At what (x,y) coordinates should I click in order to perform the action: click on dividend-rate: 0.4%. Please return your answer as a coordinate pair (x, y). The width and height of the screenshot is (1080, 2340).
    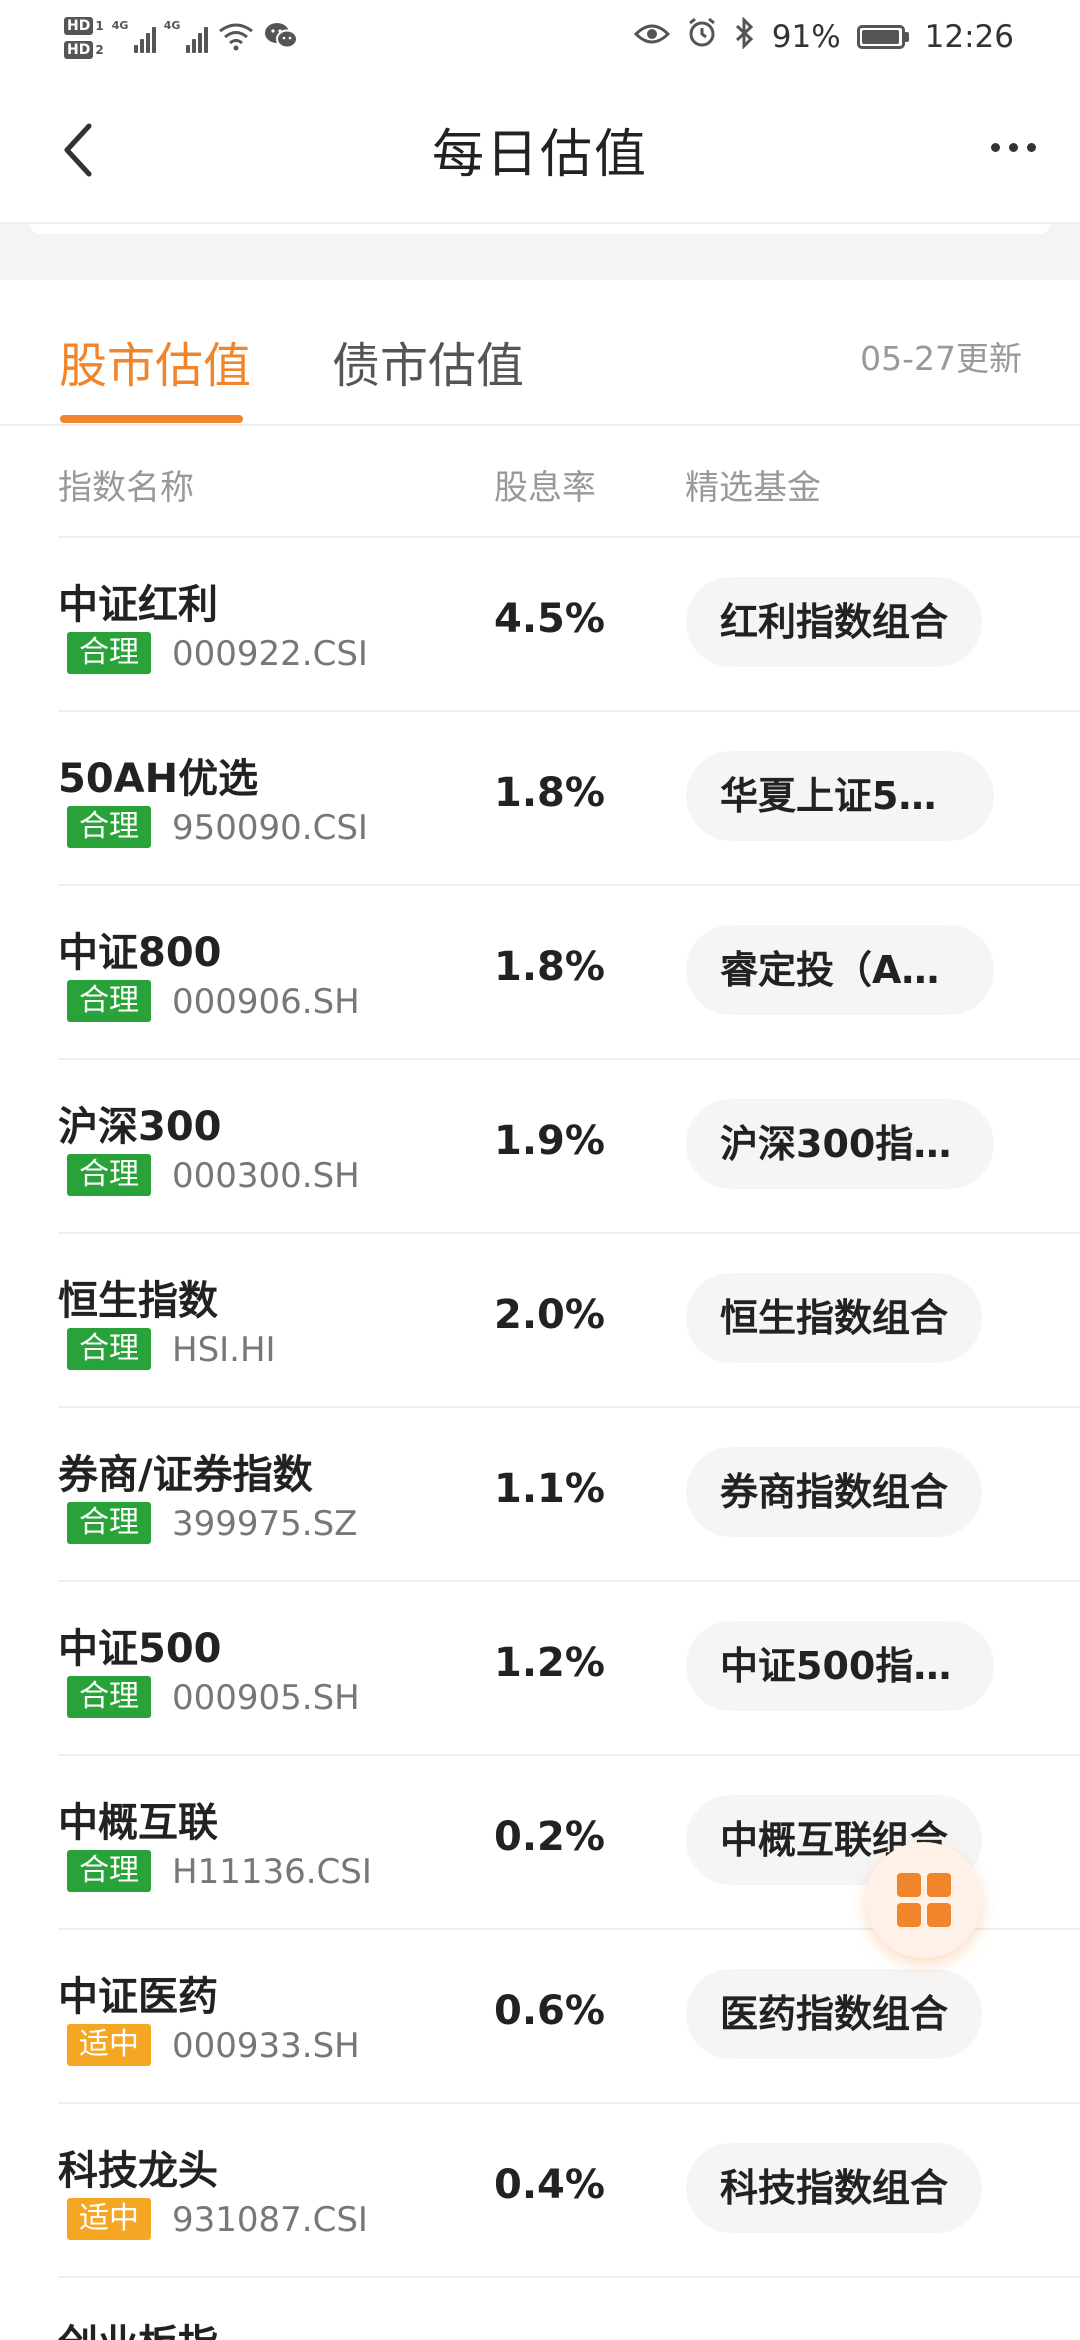
    Looking at the image, I should click on (549, 2185).